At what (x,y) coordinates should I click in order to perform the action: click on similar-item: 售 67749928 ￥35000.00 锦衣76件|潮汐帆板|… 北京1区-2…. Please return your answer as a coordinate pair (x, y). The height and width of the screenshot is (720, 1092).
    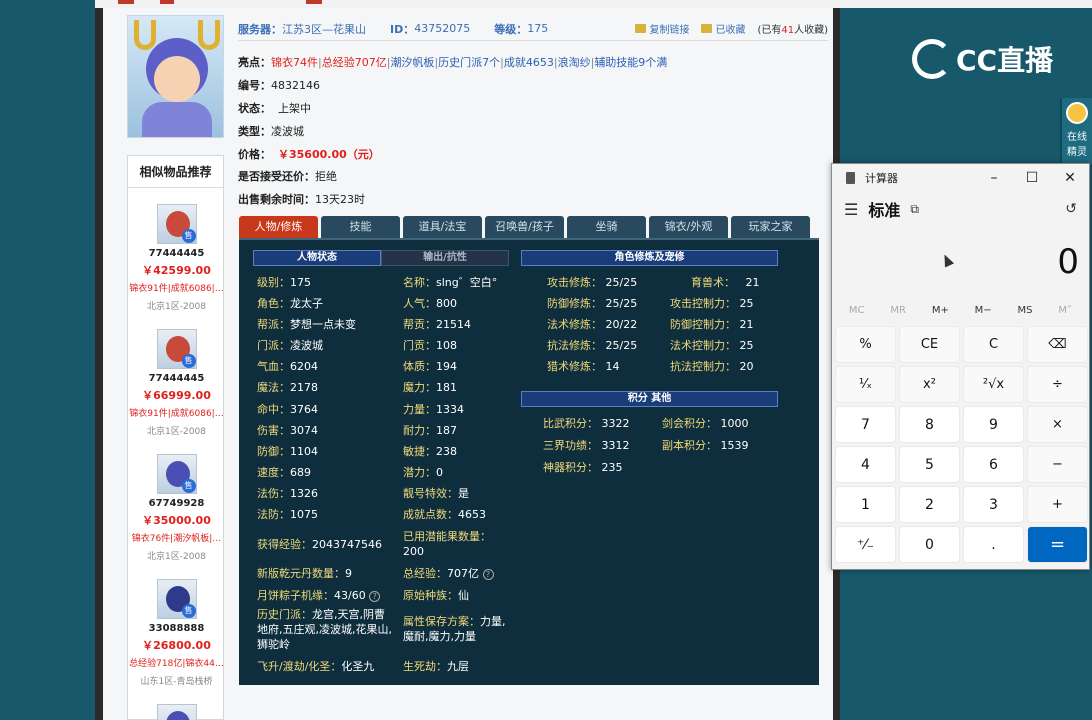
    Looking at the image, I should click on (176, 508).